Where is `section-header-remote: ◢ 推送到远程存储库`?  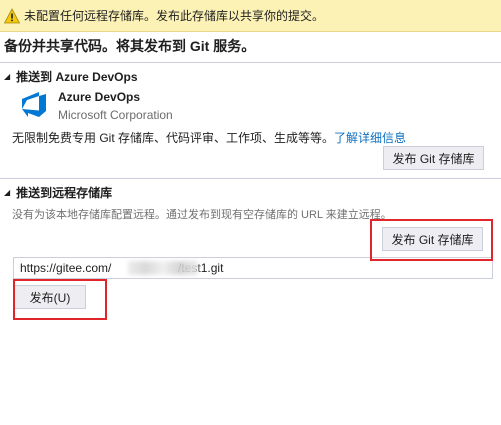
section-header-remote: ◢ 推送到远程存储库 is located at coordinates (58, 192).